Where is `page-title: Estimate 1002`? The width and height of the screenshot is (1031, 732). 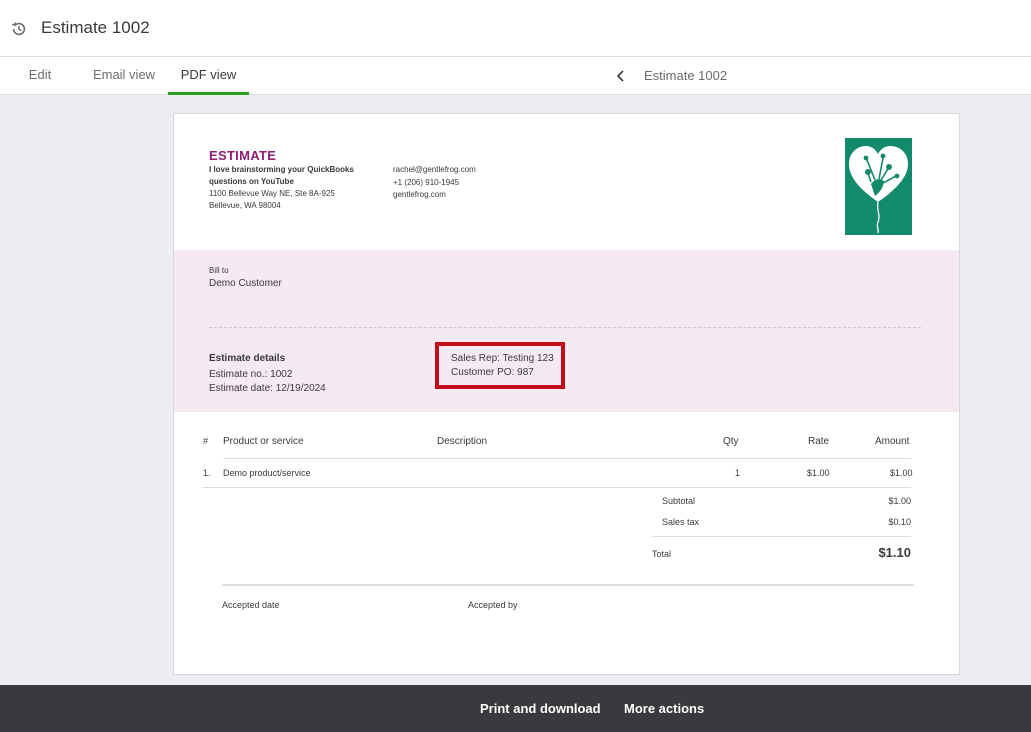 page-title: Estimate 1002 is located at coordinates (95, 27).